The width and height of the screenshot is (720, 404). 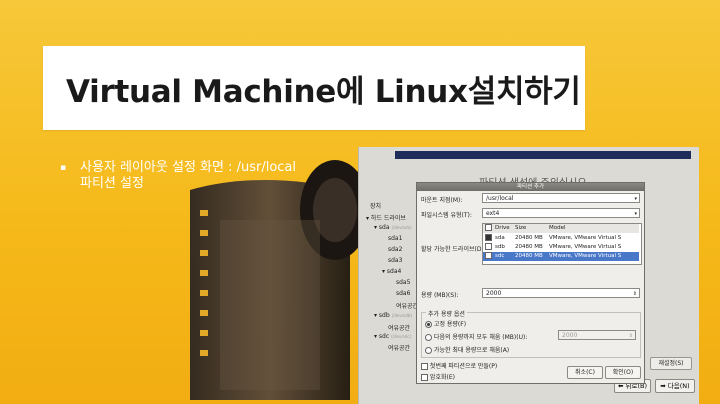 I want to click on size-spinbox: 2000 ⇕, so click(x=561, y=293).